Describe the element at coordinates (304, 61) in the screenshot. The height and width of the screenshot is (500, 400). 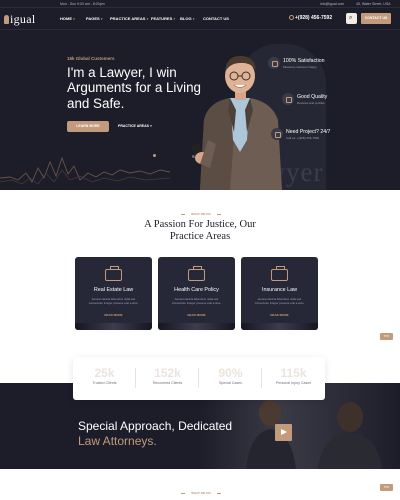
I see `feature-title: 100% Satisfaction` at that location.